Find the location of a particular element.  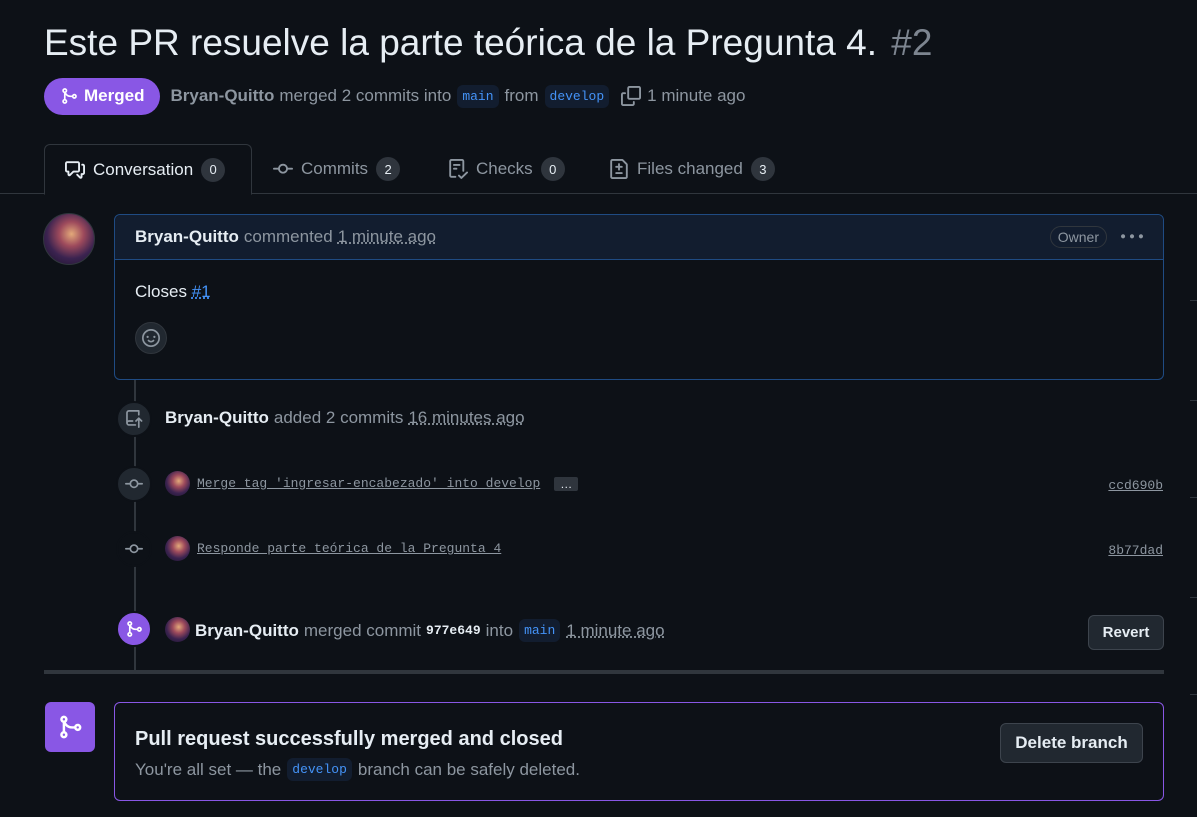

revert-button: Revert is located at coordinates (1126, 632).